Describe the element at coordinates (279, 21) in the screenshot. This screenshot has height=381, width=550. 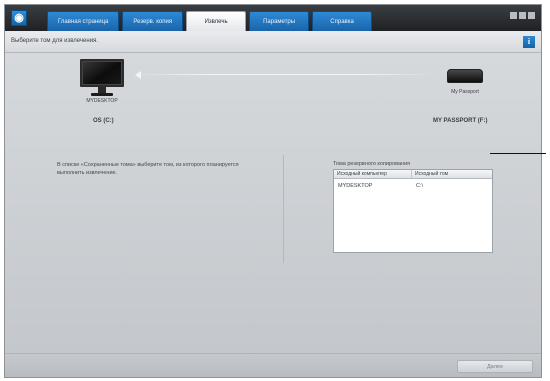
I see `tab-settings: Параметры` at that location.